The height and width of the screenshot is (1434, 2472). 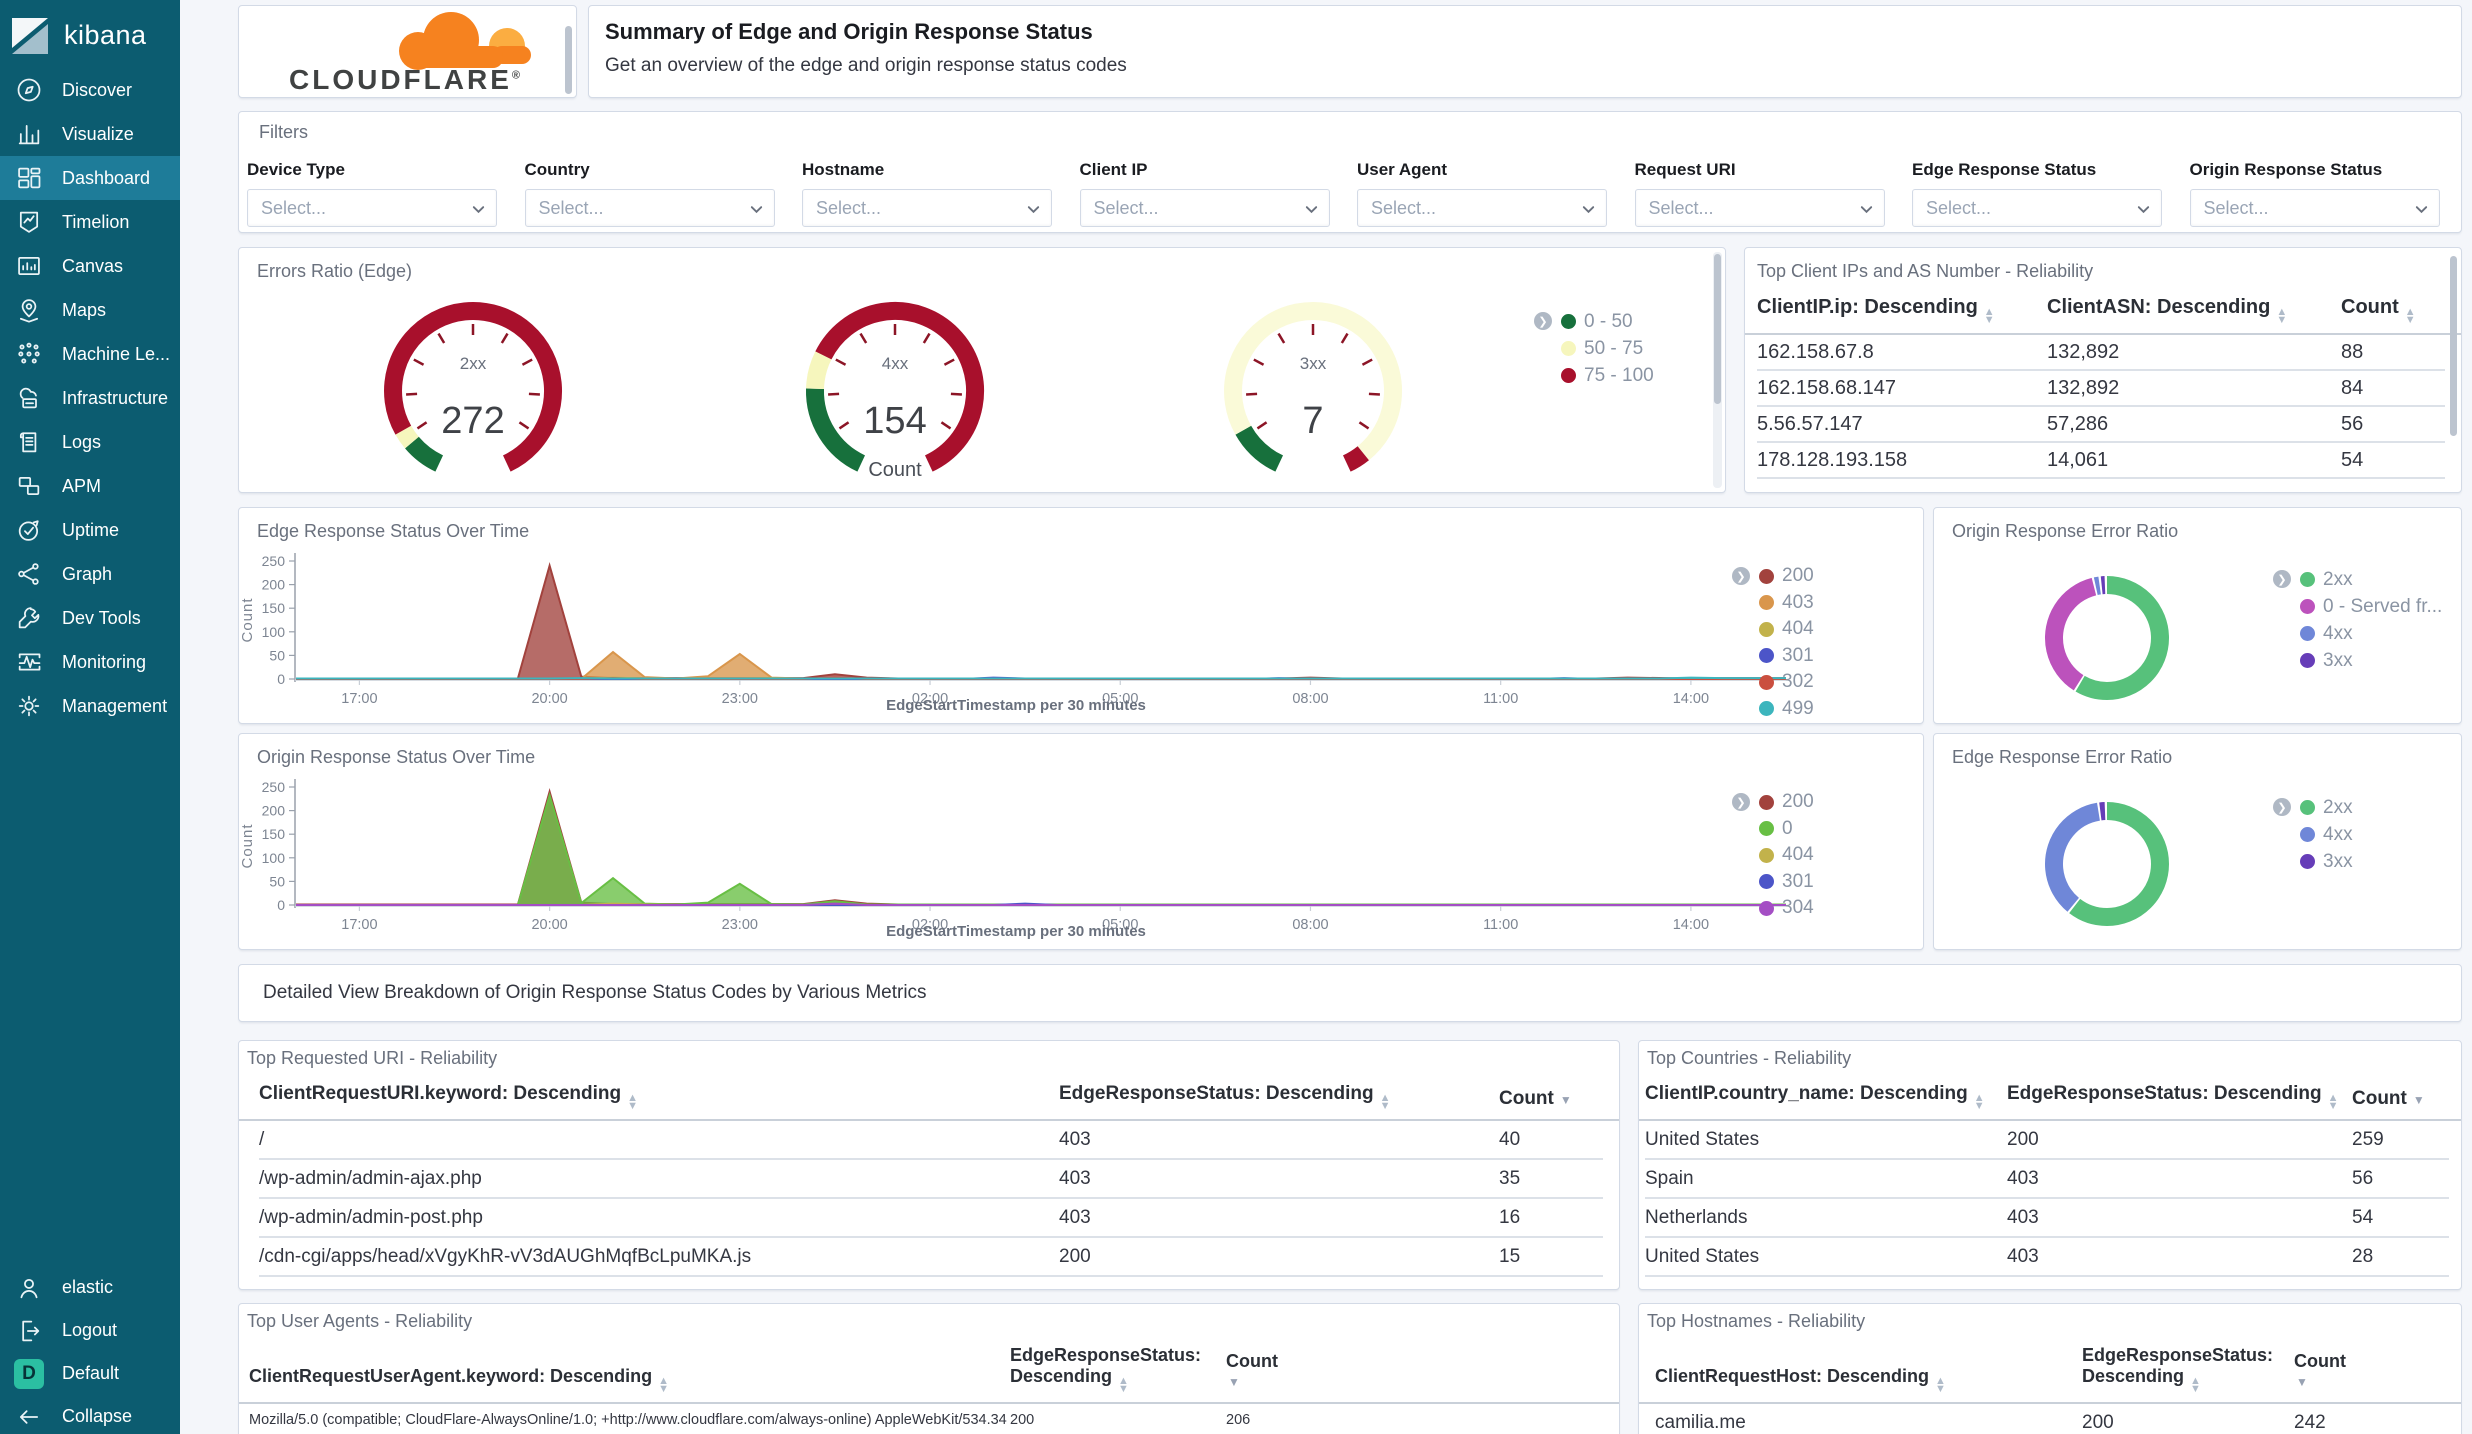 I want to click on cloudflare-logo: CLOUDFLARE®, so click(x=410, y=53).